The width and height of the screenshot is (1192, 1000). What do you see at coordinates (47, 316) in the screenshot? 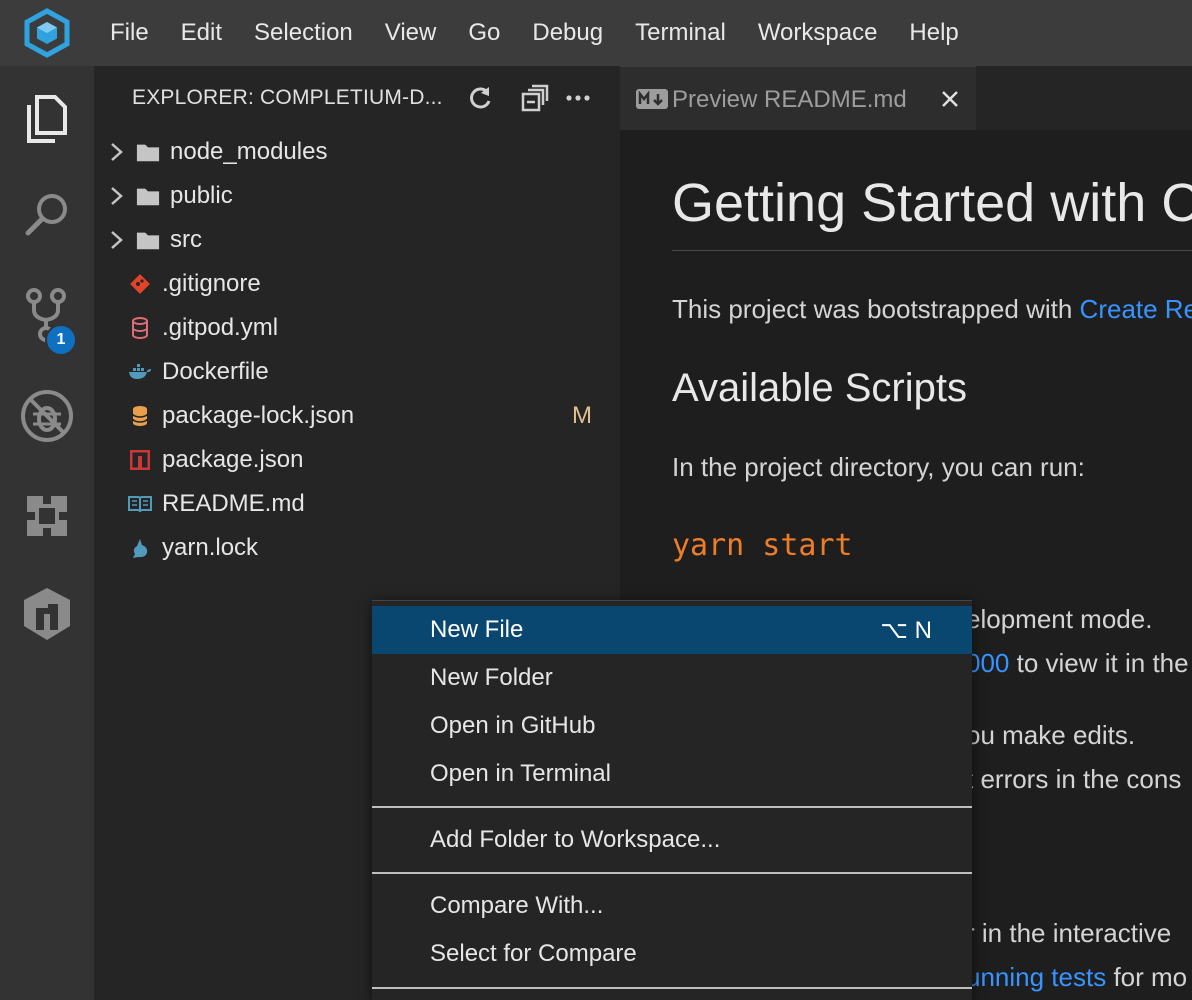
I see `source-control-icon: 1` at bounding box center [47, 316].